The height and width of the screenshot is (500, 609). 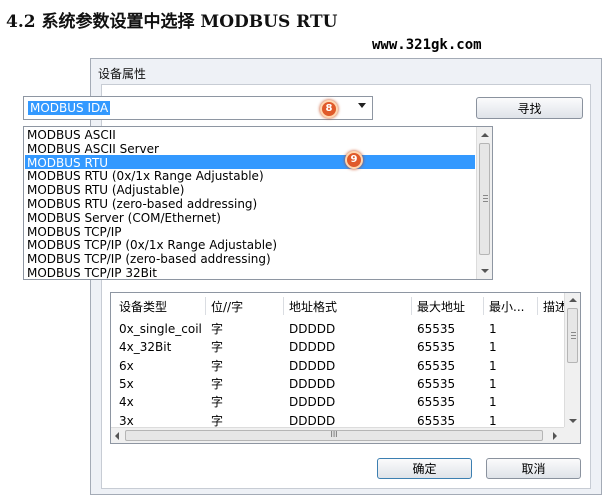 I want to click on table-cell: 4x_32Bit, so click(x=164, y=347).